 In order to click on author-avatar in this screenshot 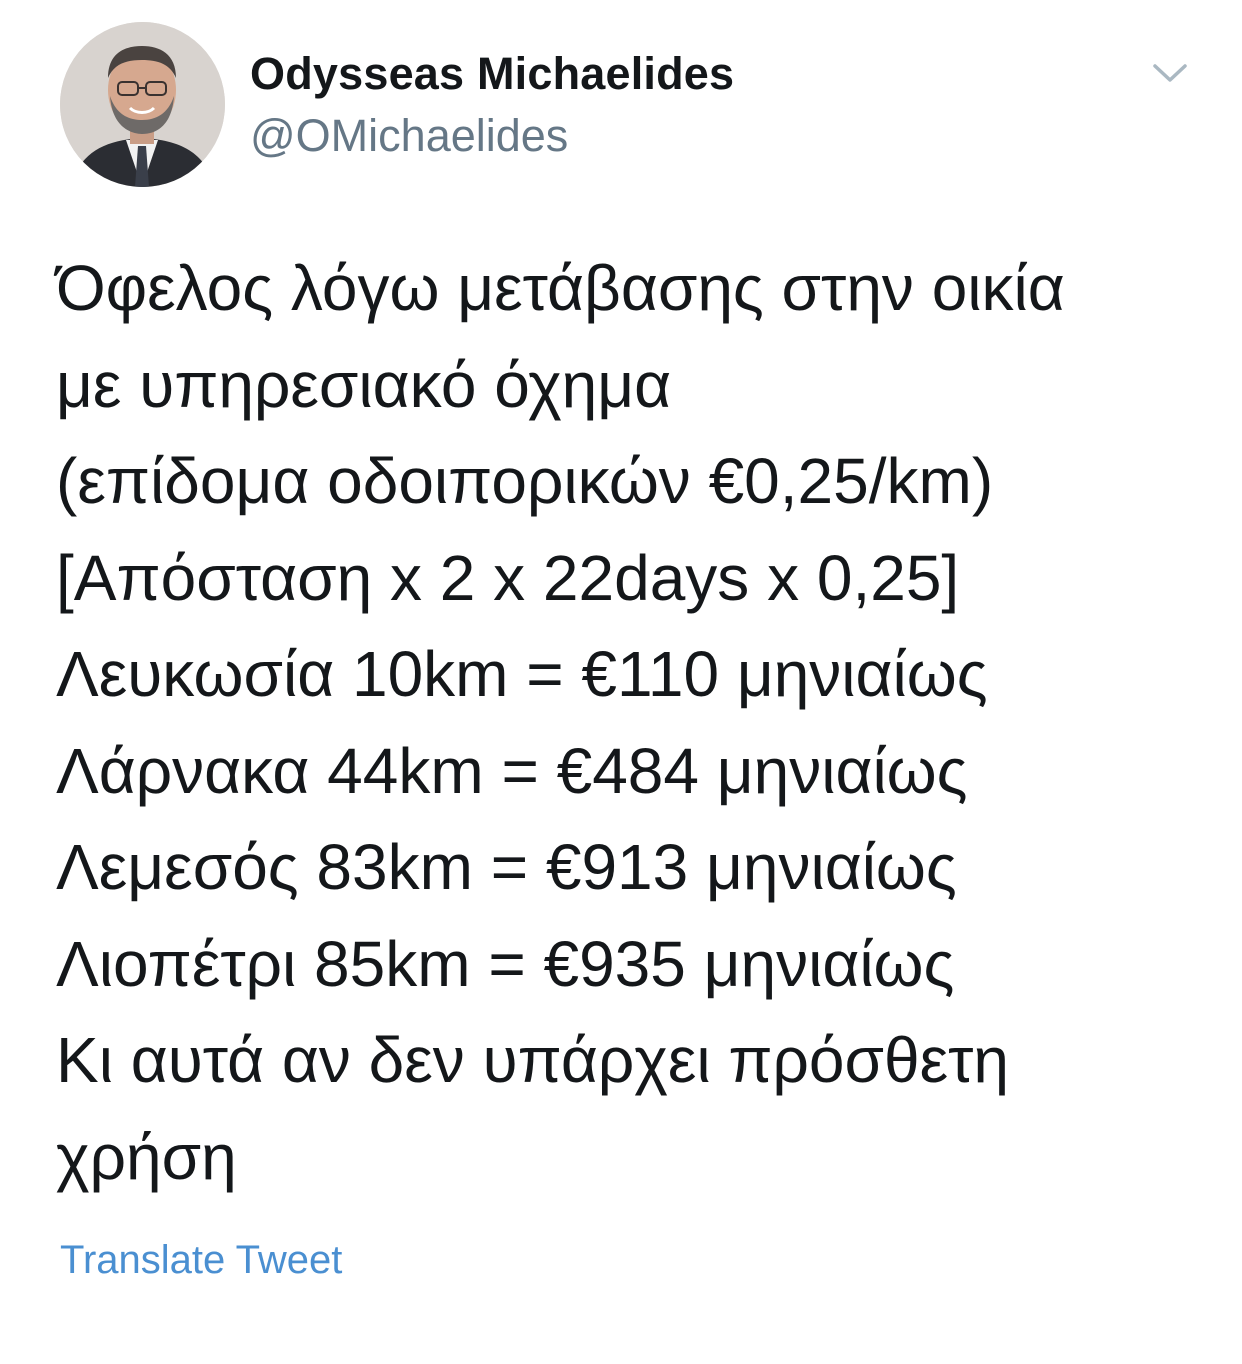, I will do `click(142, 104)`.